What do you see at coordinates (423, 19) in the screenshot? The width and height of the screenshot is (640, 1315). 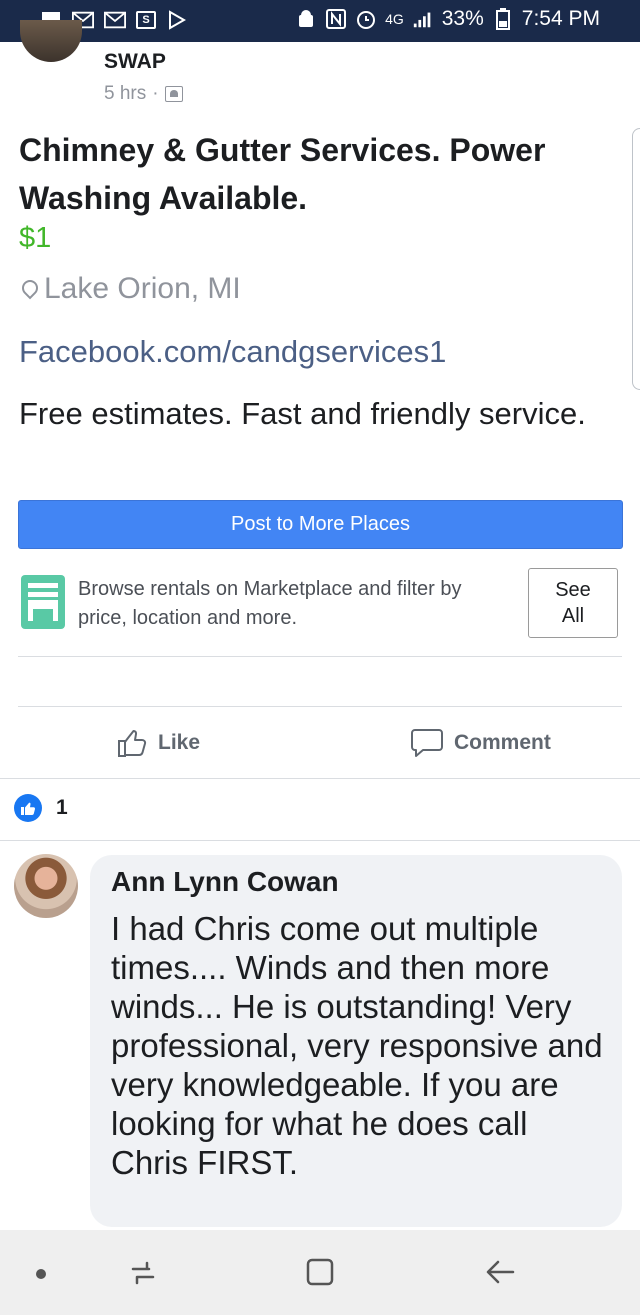 I see `signal-icon` at bounding box center [423, 19].